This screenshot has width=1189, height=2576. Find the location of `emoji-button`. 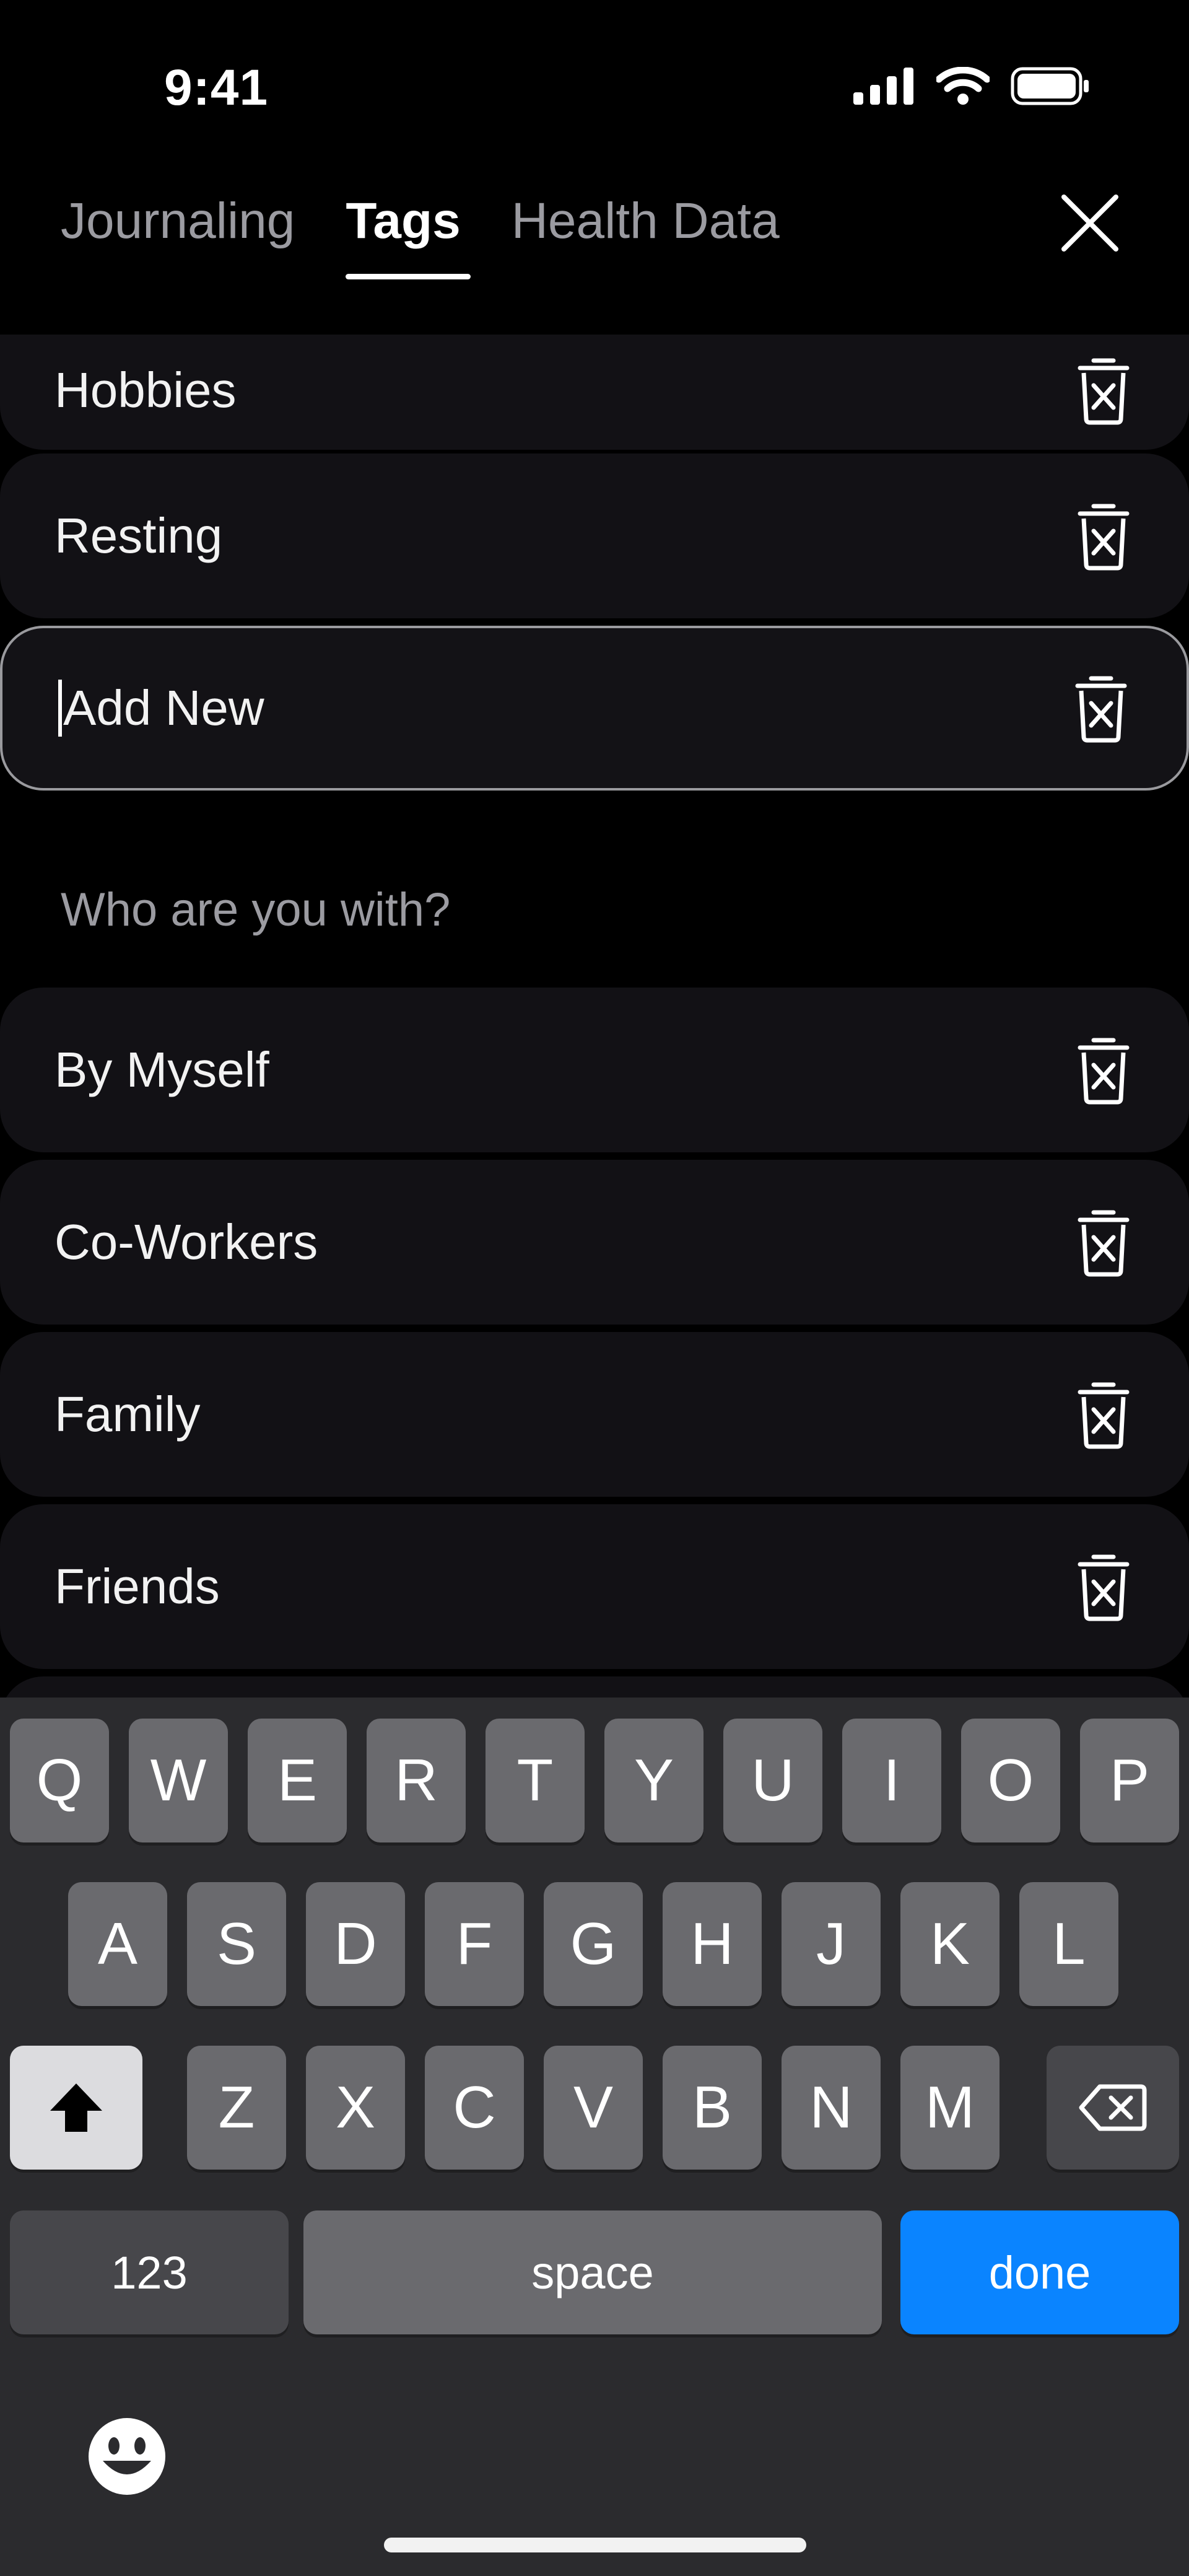

emoji-button is located at coordinates (127, 2456).